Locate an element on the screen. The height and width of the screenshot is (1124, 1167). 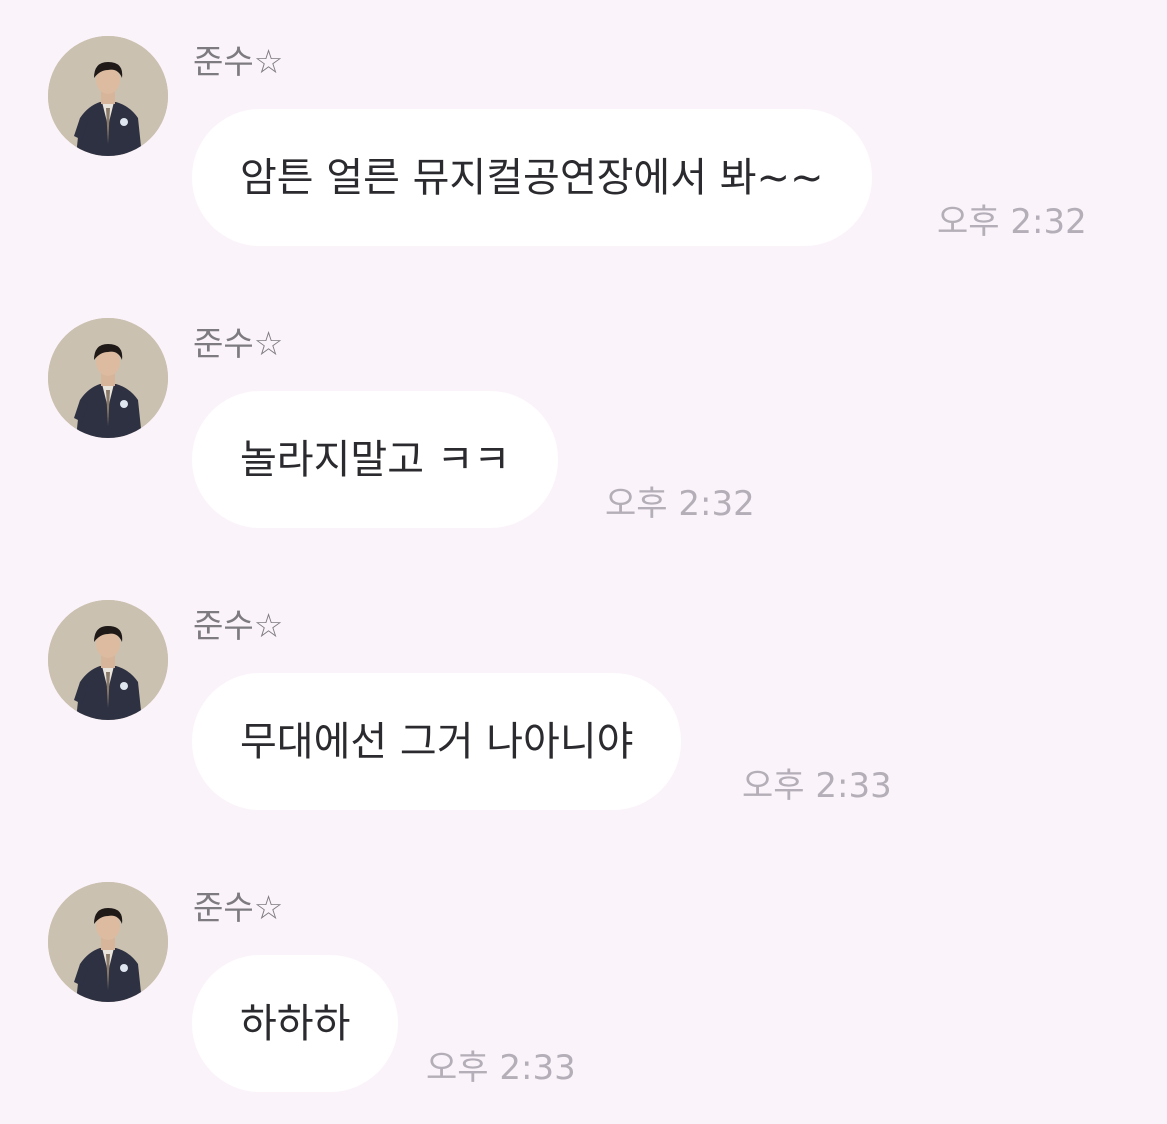
message-bubble: 하하하 is located at coordinates (295, 1023).